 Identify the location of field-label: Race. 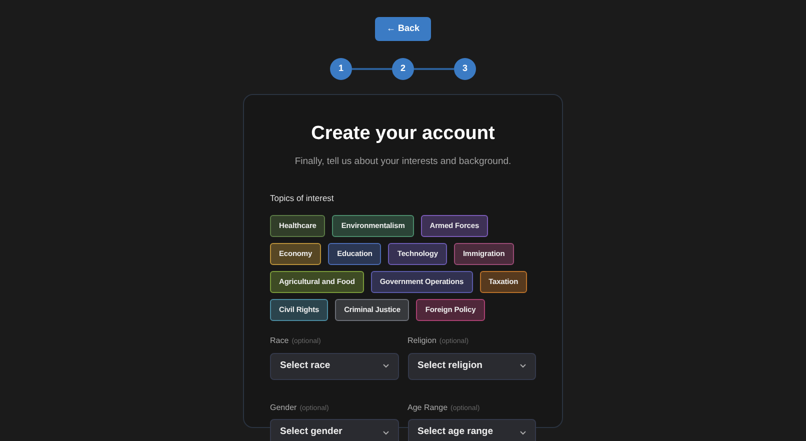
(279, 341).